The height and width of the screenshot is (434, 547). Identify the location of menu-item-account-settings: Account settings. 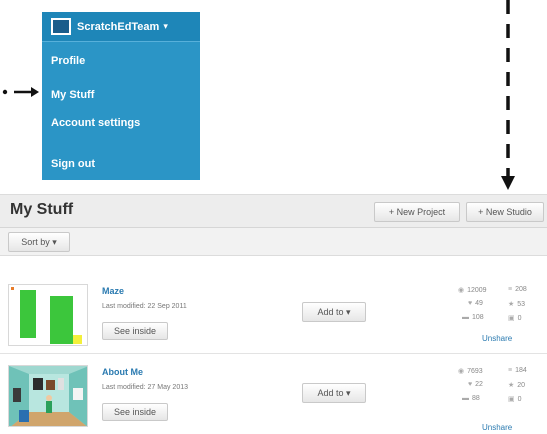
(95, 123).